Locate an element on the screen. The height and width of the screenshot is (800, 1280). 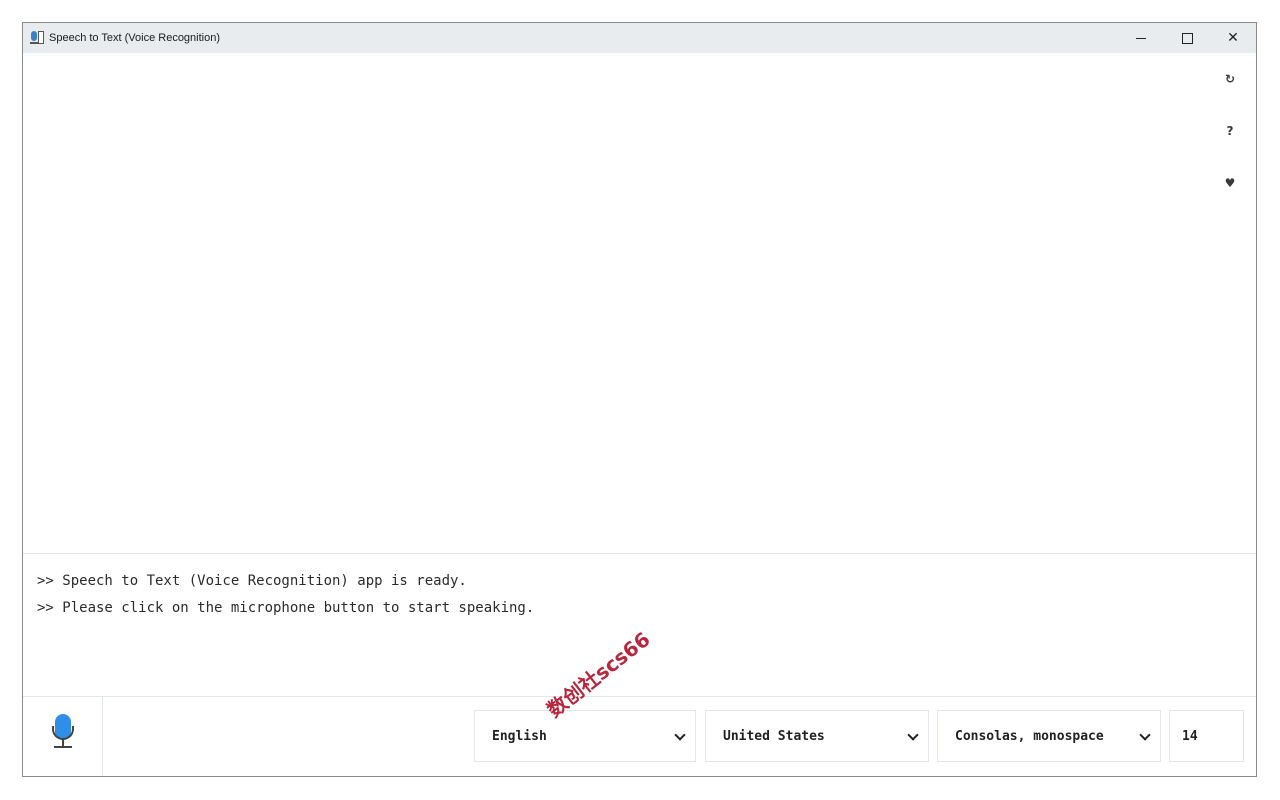
help-button: ? is located at coordinates (1230, 131).